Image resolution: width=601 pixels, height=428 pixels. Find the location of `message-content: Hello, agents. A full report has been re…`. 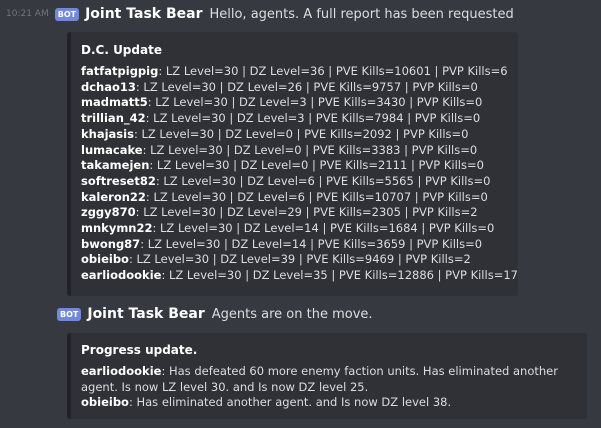

message-content: Hello, agents. A full report has been re… is located at coordinates (361, 14).